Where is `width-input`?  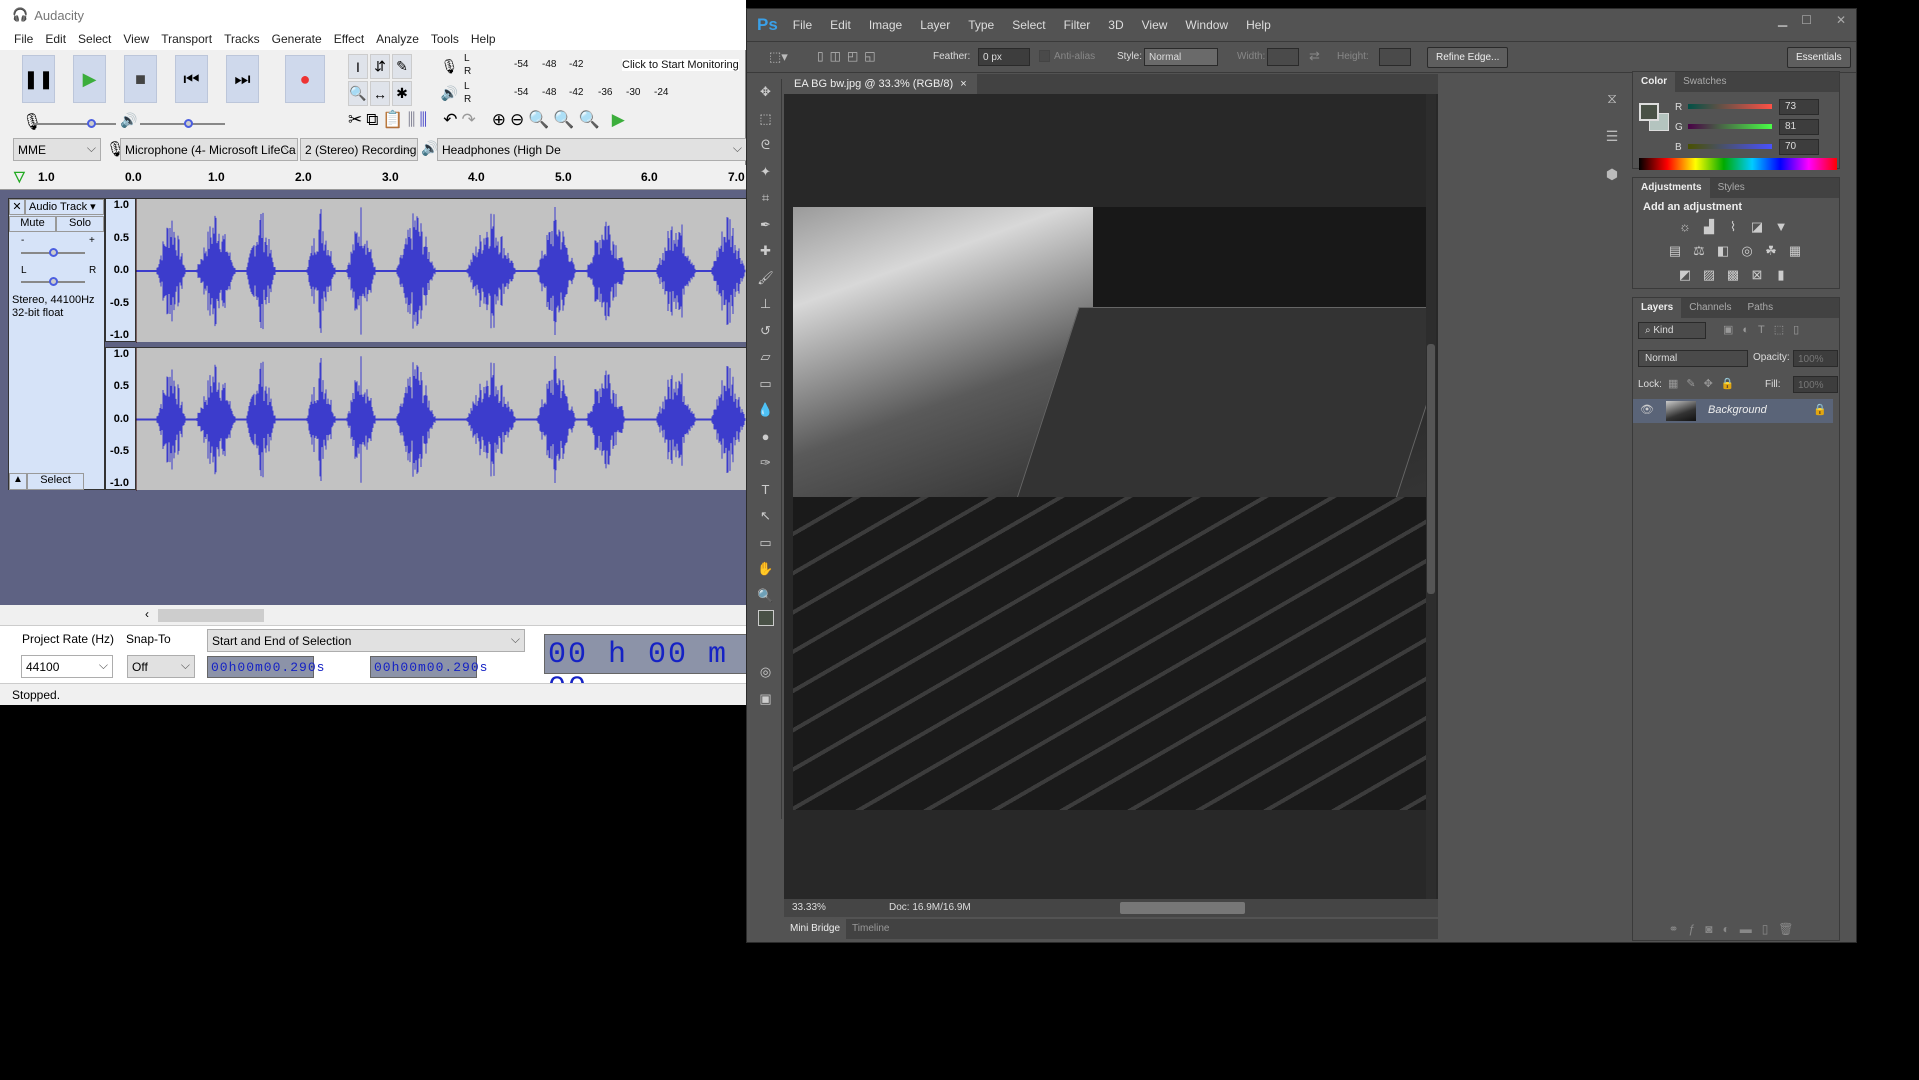 width-input is located at coordinates (1283, 57).